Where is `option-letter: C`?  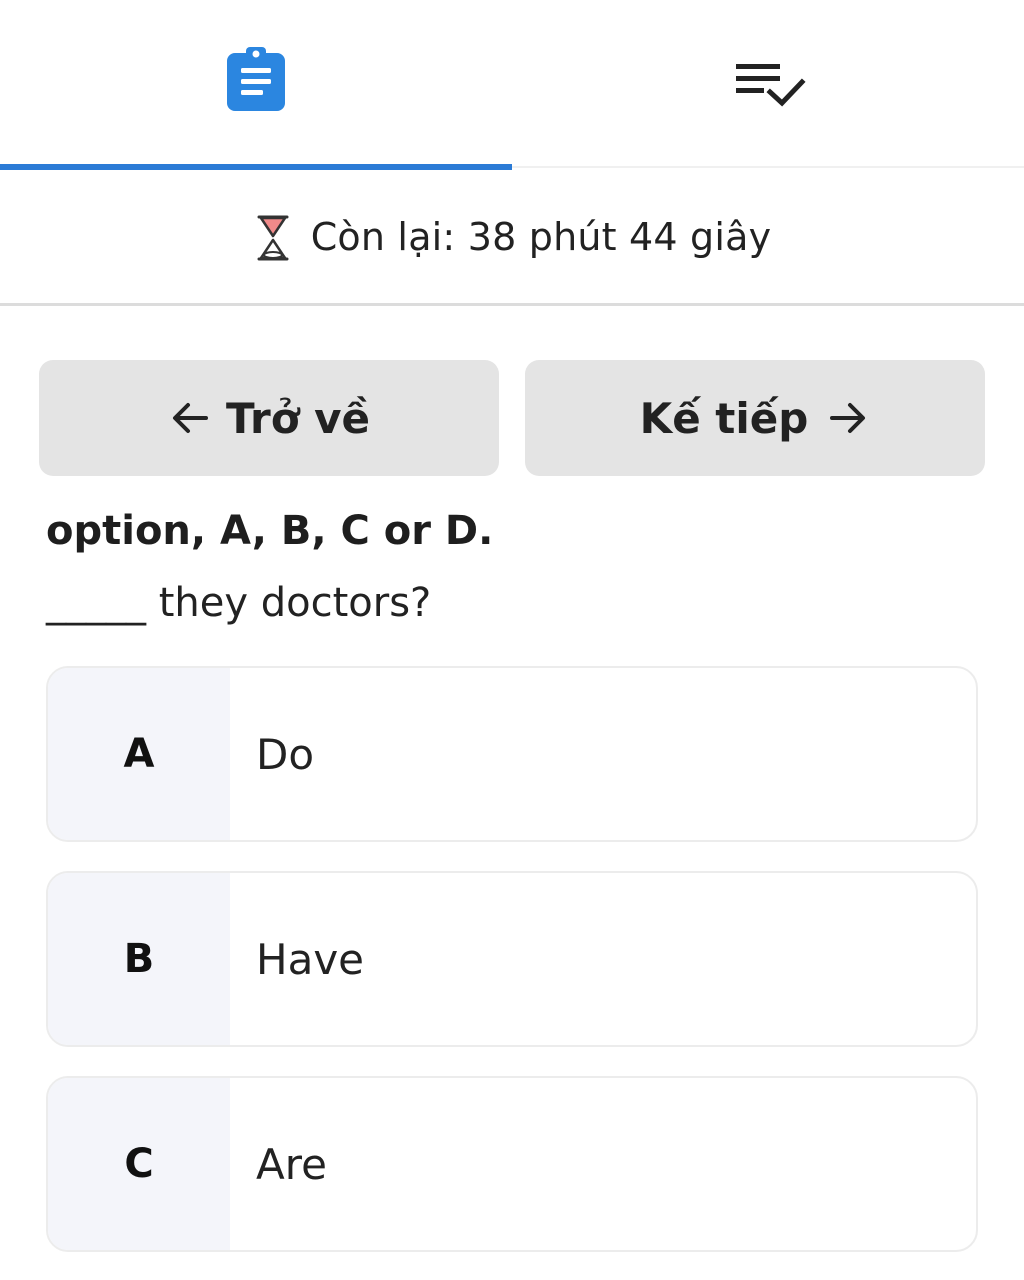 option-letter: C is located at coordinates (139, 1164).